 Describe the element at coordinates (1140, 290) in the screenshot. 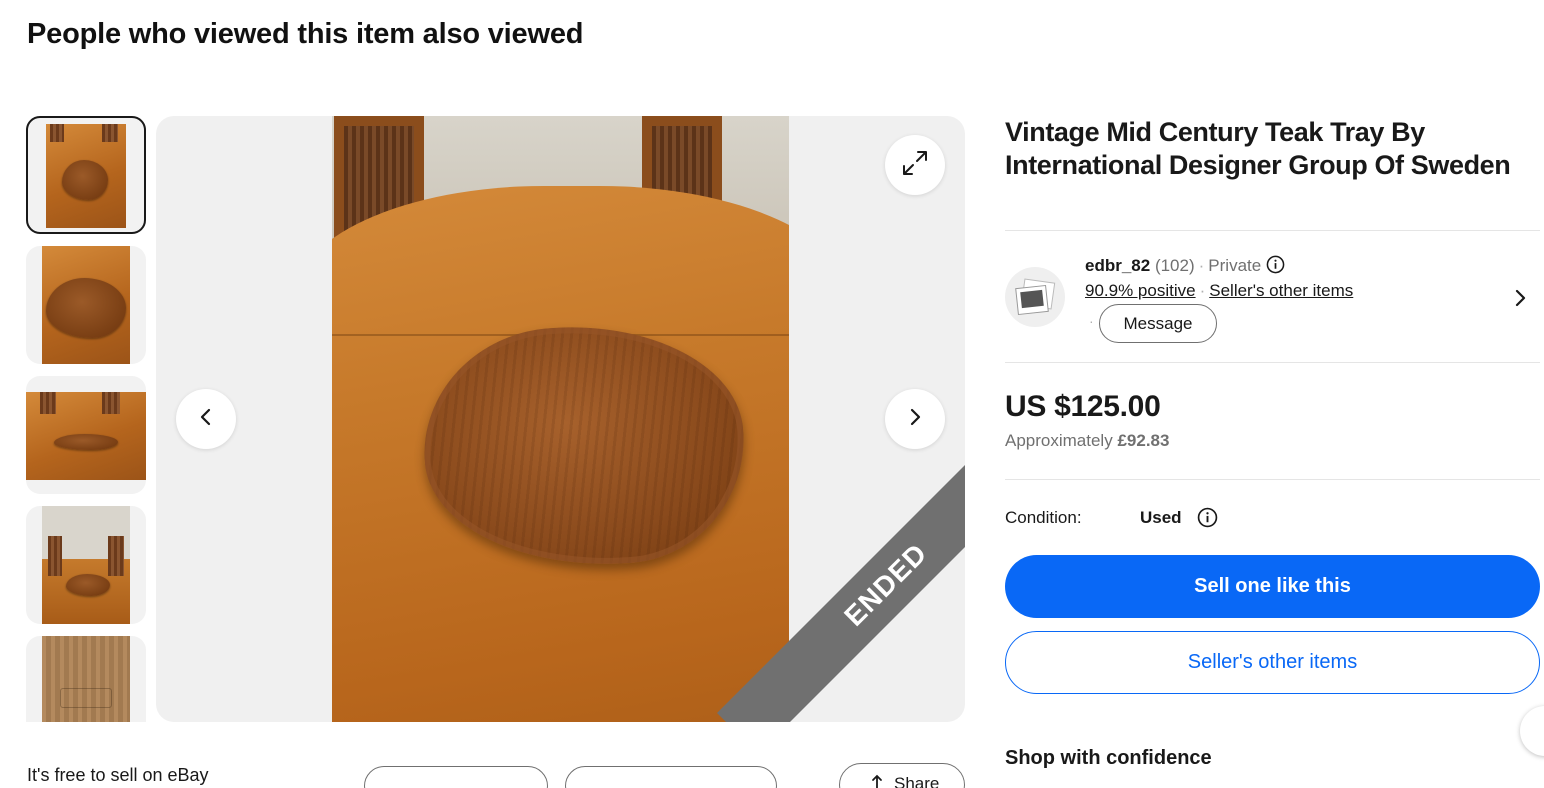

I see `positive-feedback-link: 90.9% positive` at that location.